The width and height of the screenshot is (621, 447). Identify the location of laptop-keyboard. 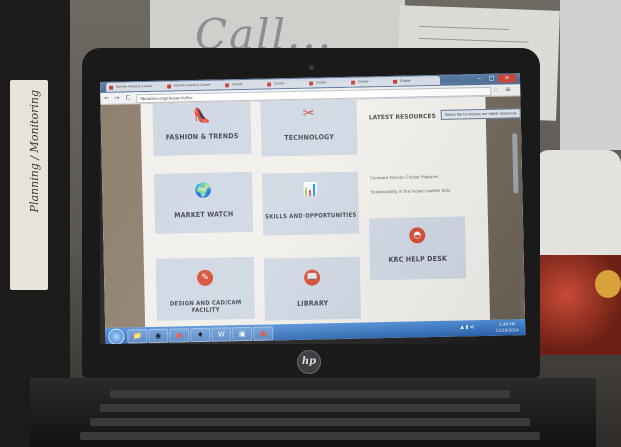
(313, 412).